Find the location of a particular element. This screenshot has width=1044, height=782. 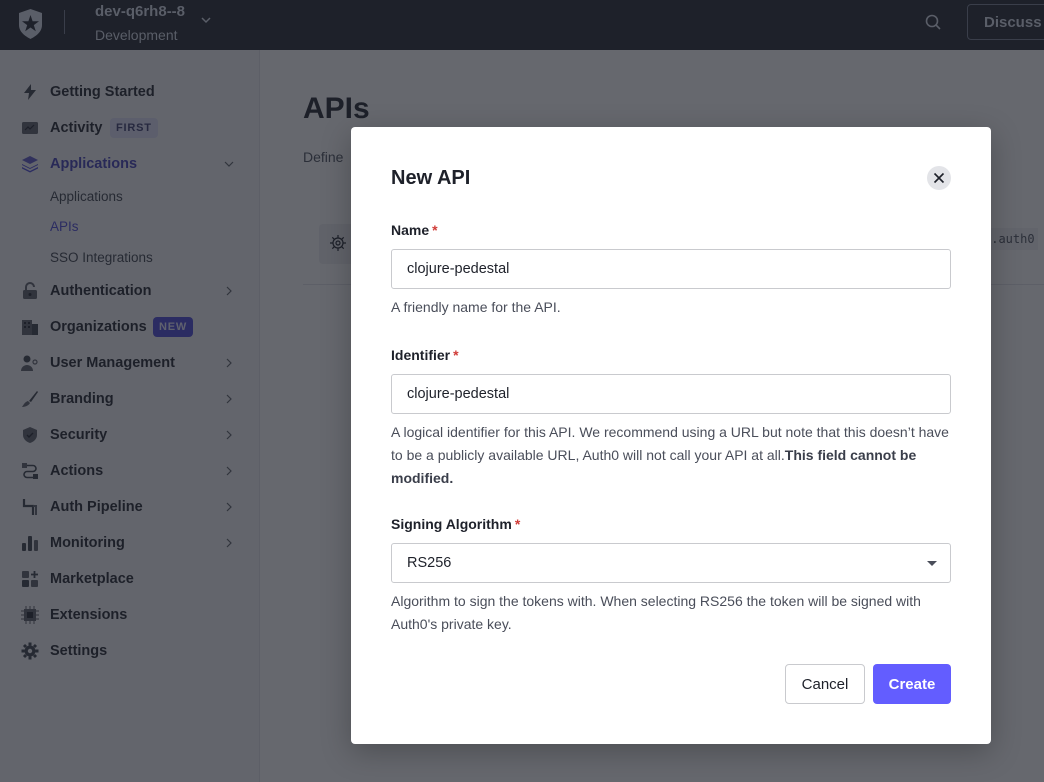

close-button is located at coordinates (939, 178).